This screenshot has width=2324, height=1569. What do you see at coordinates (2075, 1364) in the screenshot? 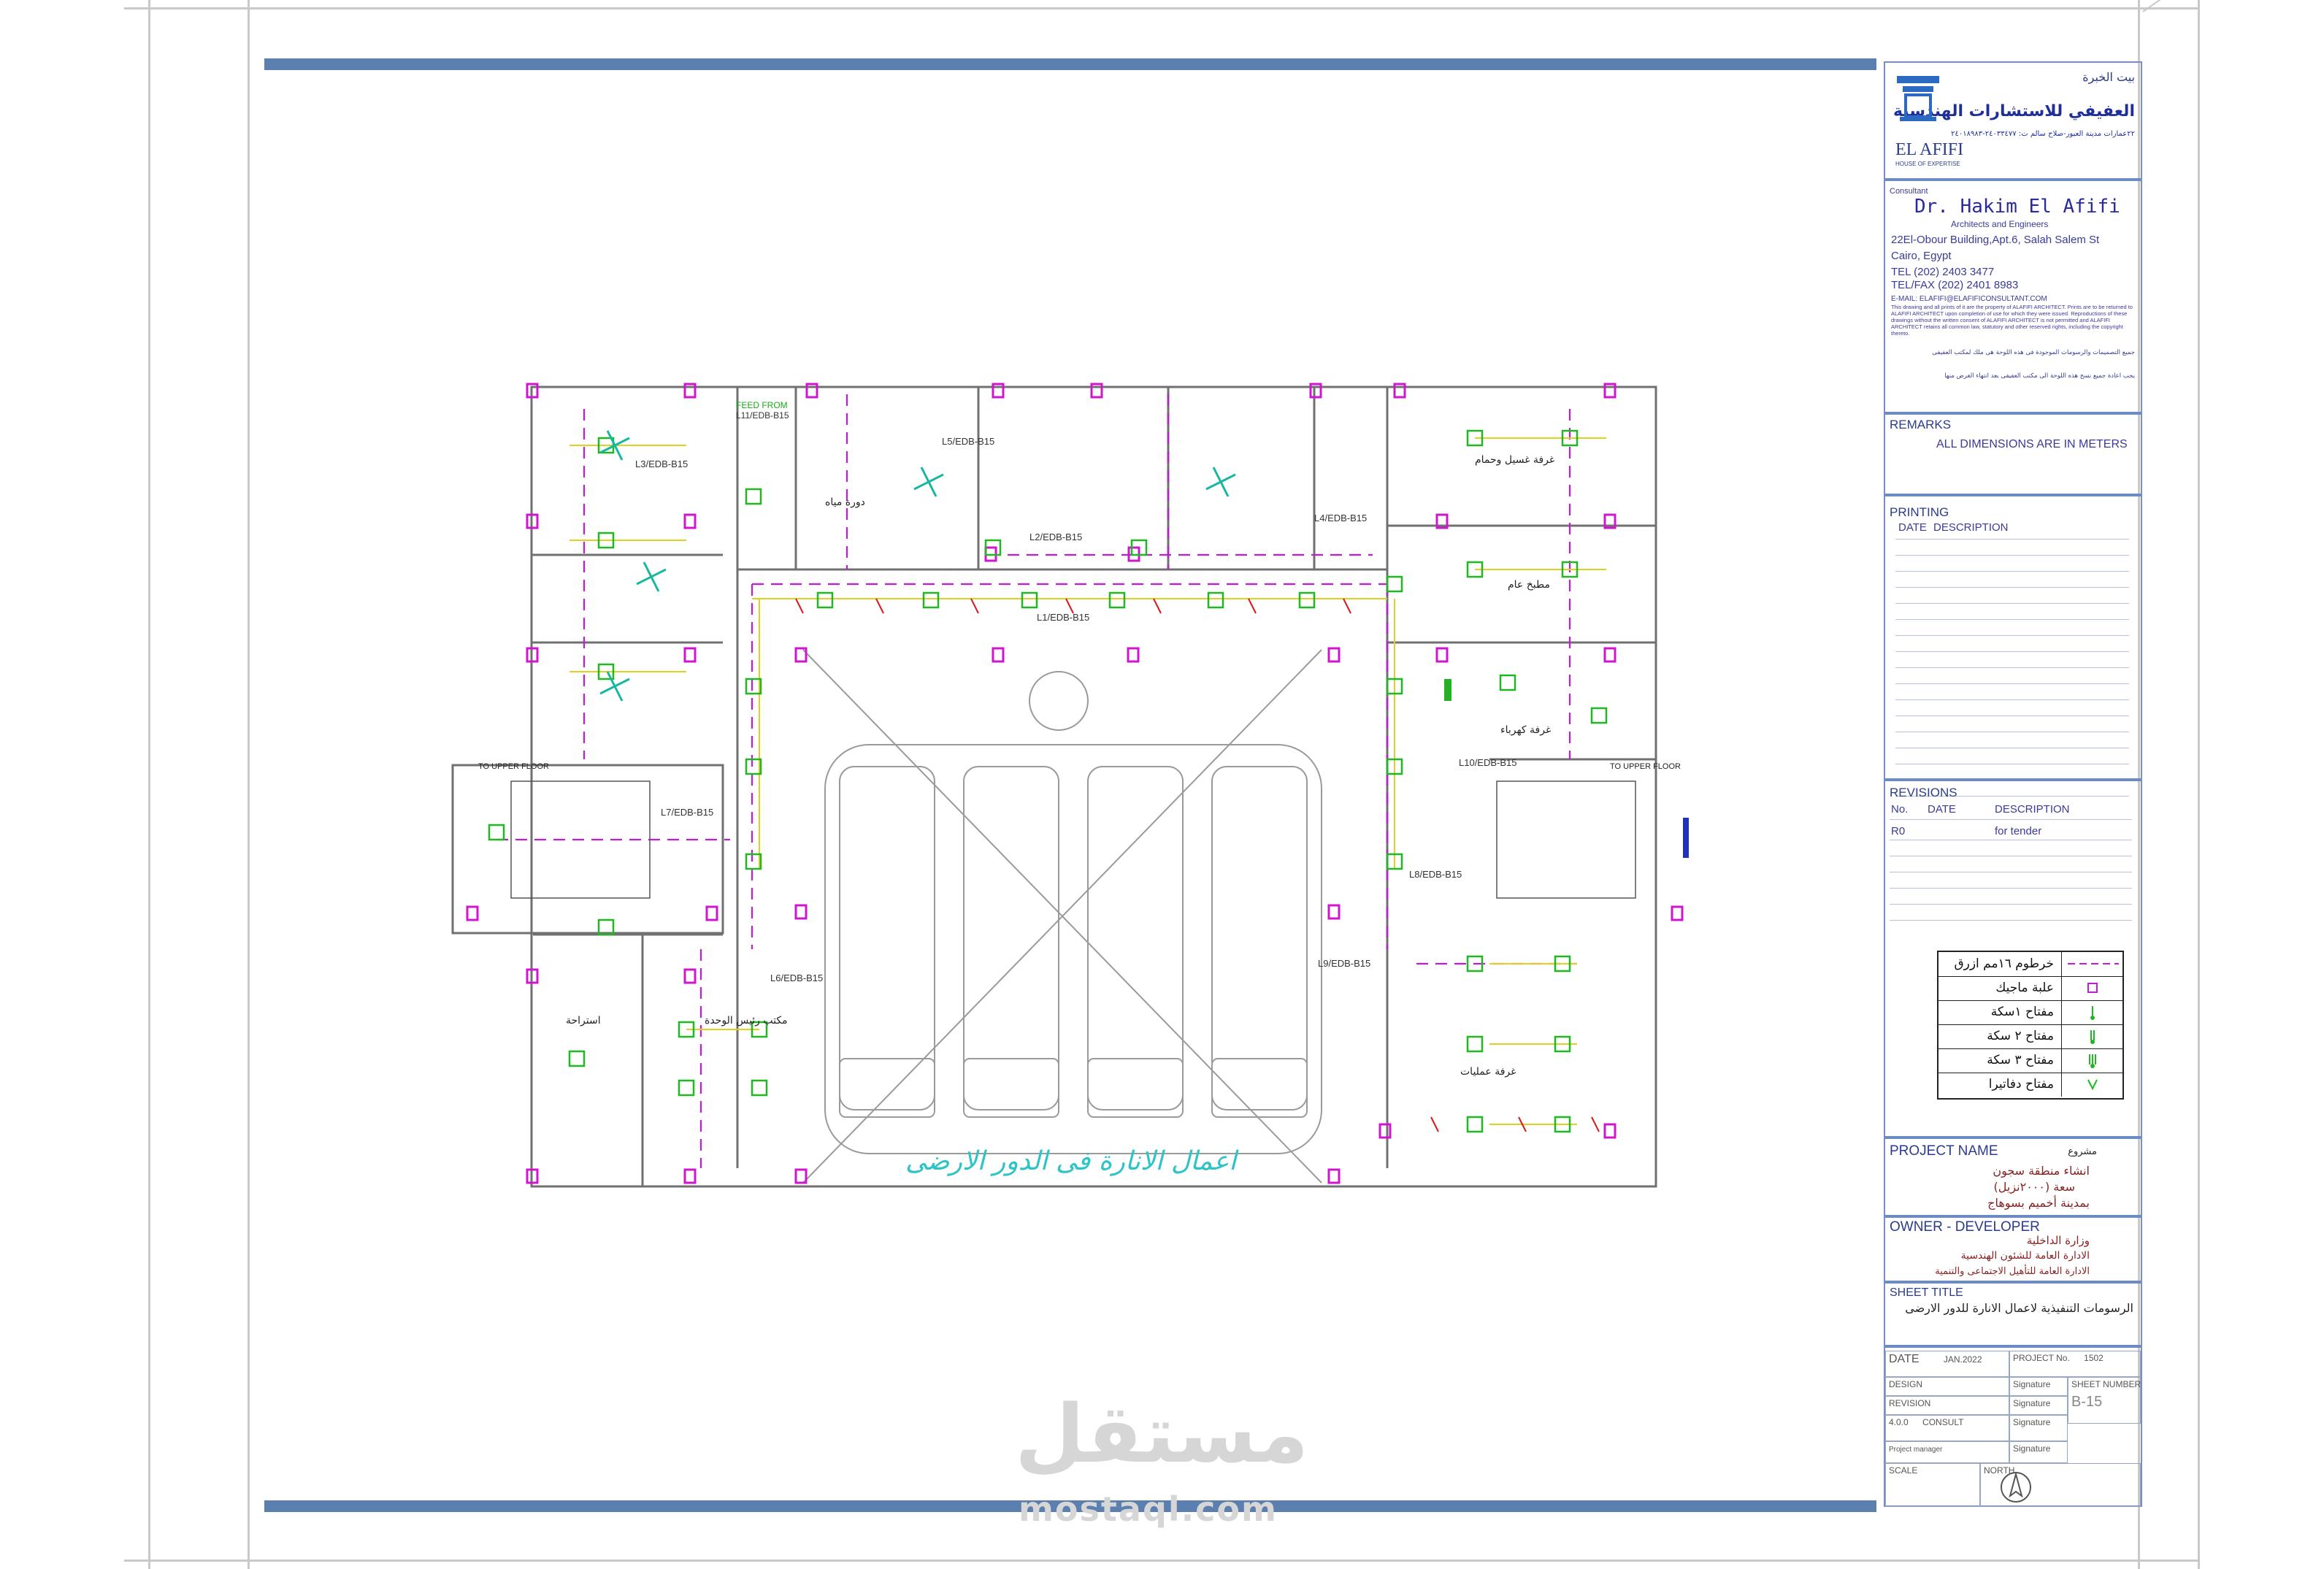
I see `stamp-project-no: PROJECT No. 1502` at bounding box center [2075, 1364].